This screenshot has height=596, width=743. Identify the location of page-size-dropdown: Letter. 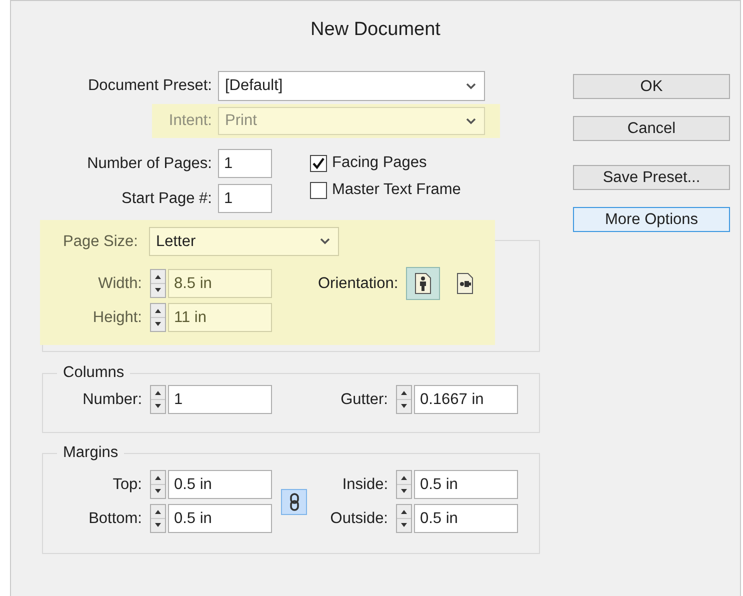
(244, 241).